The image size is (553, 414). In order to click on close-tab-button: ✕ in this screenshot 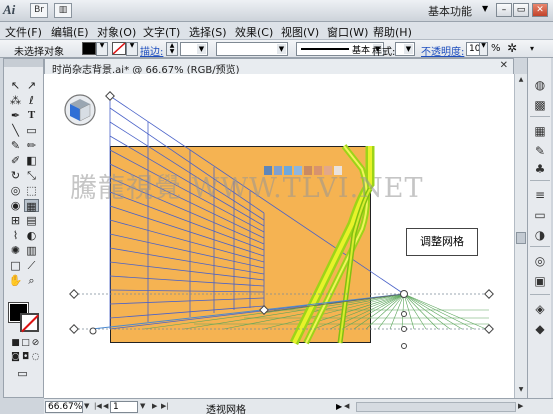, I will do `click(504, 65)`.